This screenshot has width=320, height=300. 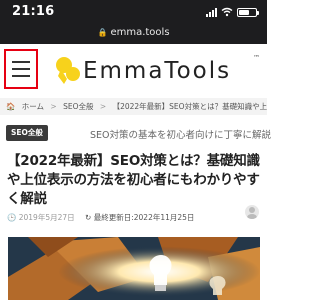 I want to click on status-time: 21:16, so click(x=33, y=11).